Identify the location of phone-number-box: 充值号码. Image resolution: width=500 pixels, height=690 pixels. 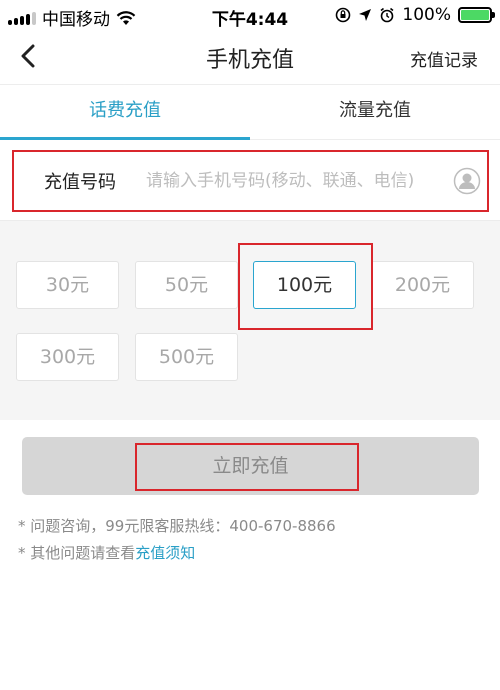
(250, 181).